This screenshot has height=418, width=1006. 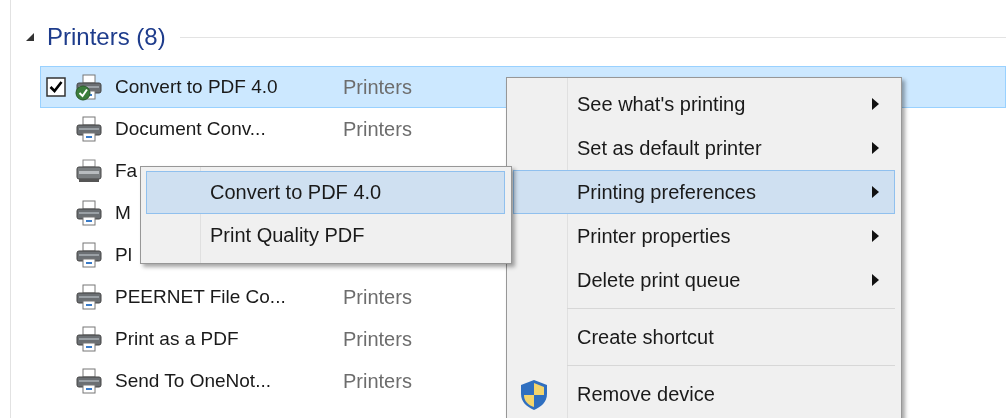 I want to click on printer-name: Pl, so click(x=123, y=255).